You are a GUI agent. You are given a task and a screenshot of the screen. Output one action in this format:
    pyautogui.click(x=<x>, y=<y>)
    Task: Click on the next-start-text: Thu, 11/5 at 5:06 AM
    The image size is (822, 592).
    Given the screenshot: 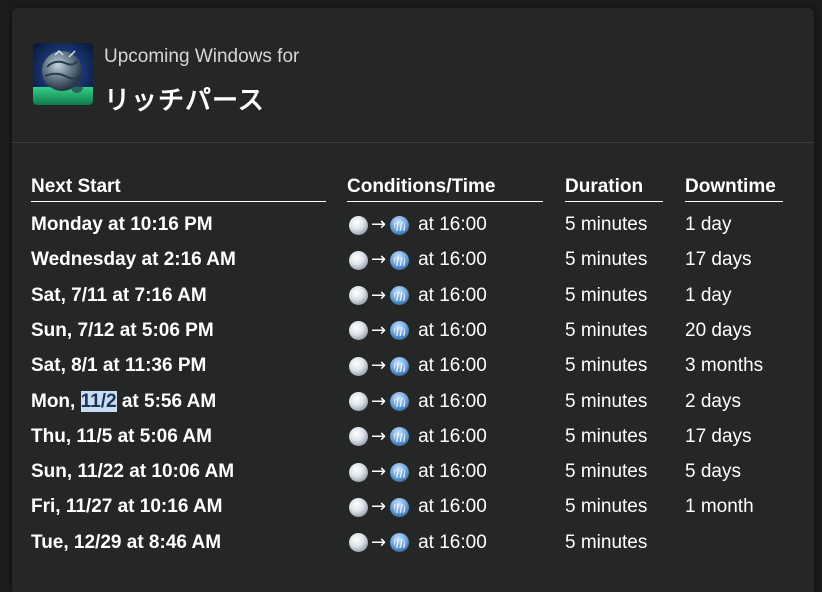 What is the action you would take?
    pyautogui.click(x=121, y=436)
    